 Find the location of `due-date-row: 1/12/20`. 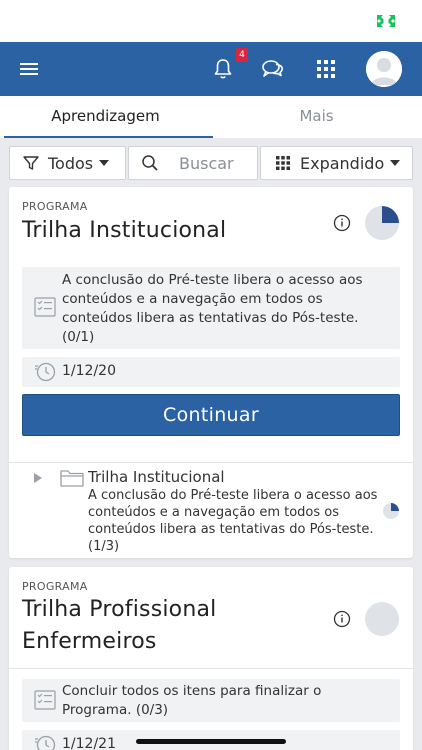

due-date-row: 1/12/20 is located at coordinates (211, 372).